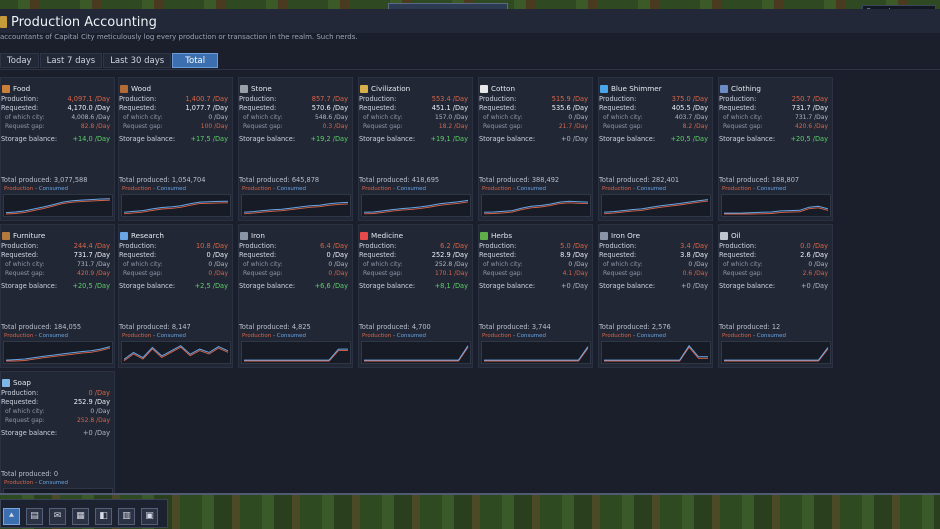  I want to click on of-which-city-value: 0 /Day, so click(578, 117).